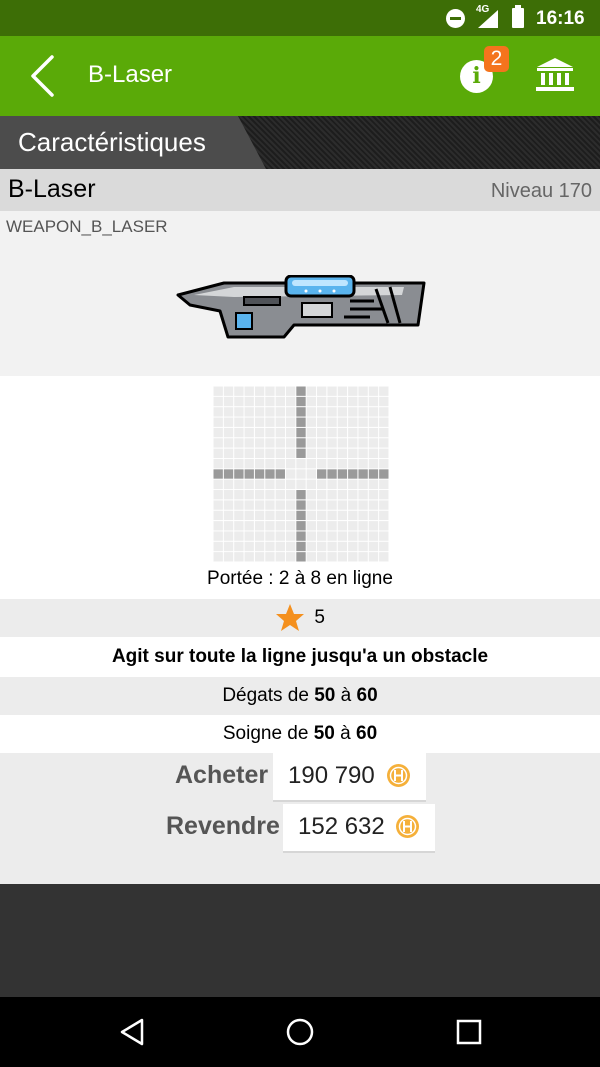 The width and height of the screenshot is (600, 1067). I want to click on status-bar: 4G 16:16, so click(300, 18).